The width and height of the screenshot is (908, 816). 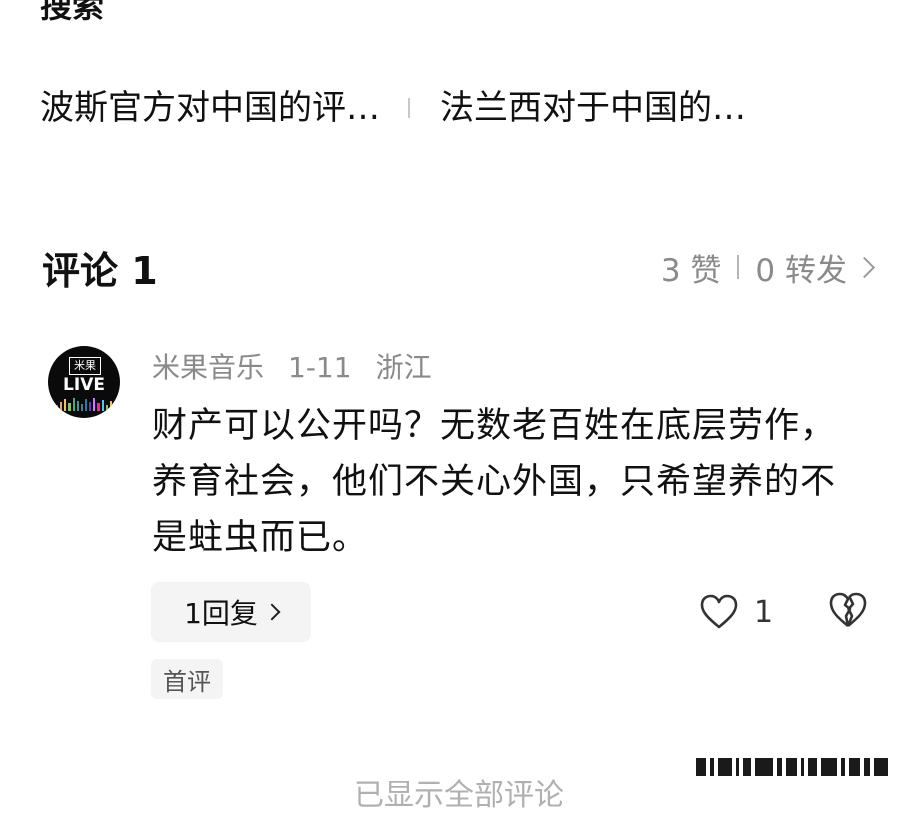 I want to click on avatar-equalizer-graphic, so click(x=84, y=404).